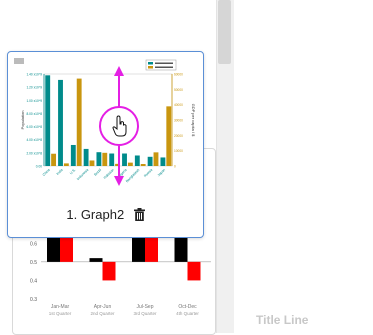 The image size is (373, 335). What do you see at coordinates (187, 307) in the screenshot?
I see `category-label: Oct-Dec` at bounding box center [187, 307].